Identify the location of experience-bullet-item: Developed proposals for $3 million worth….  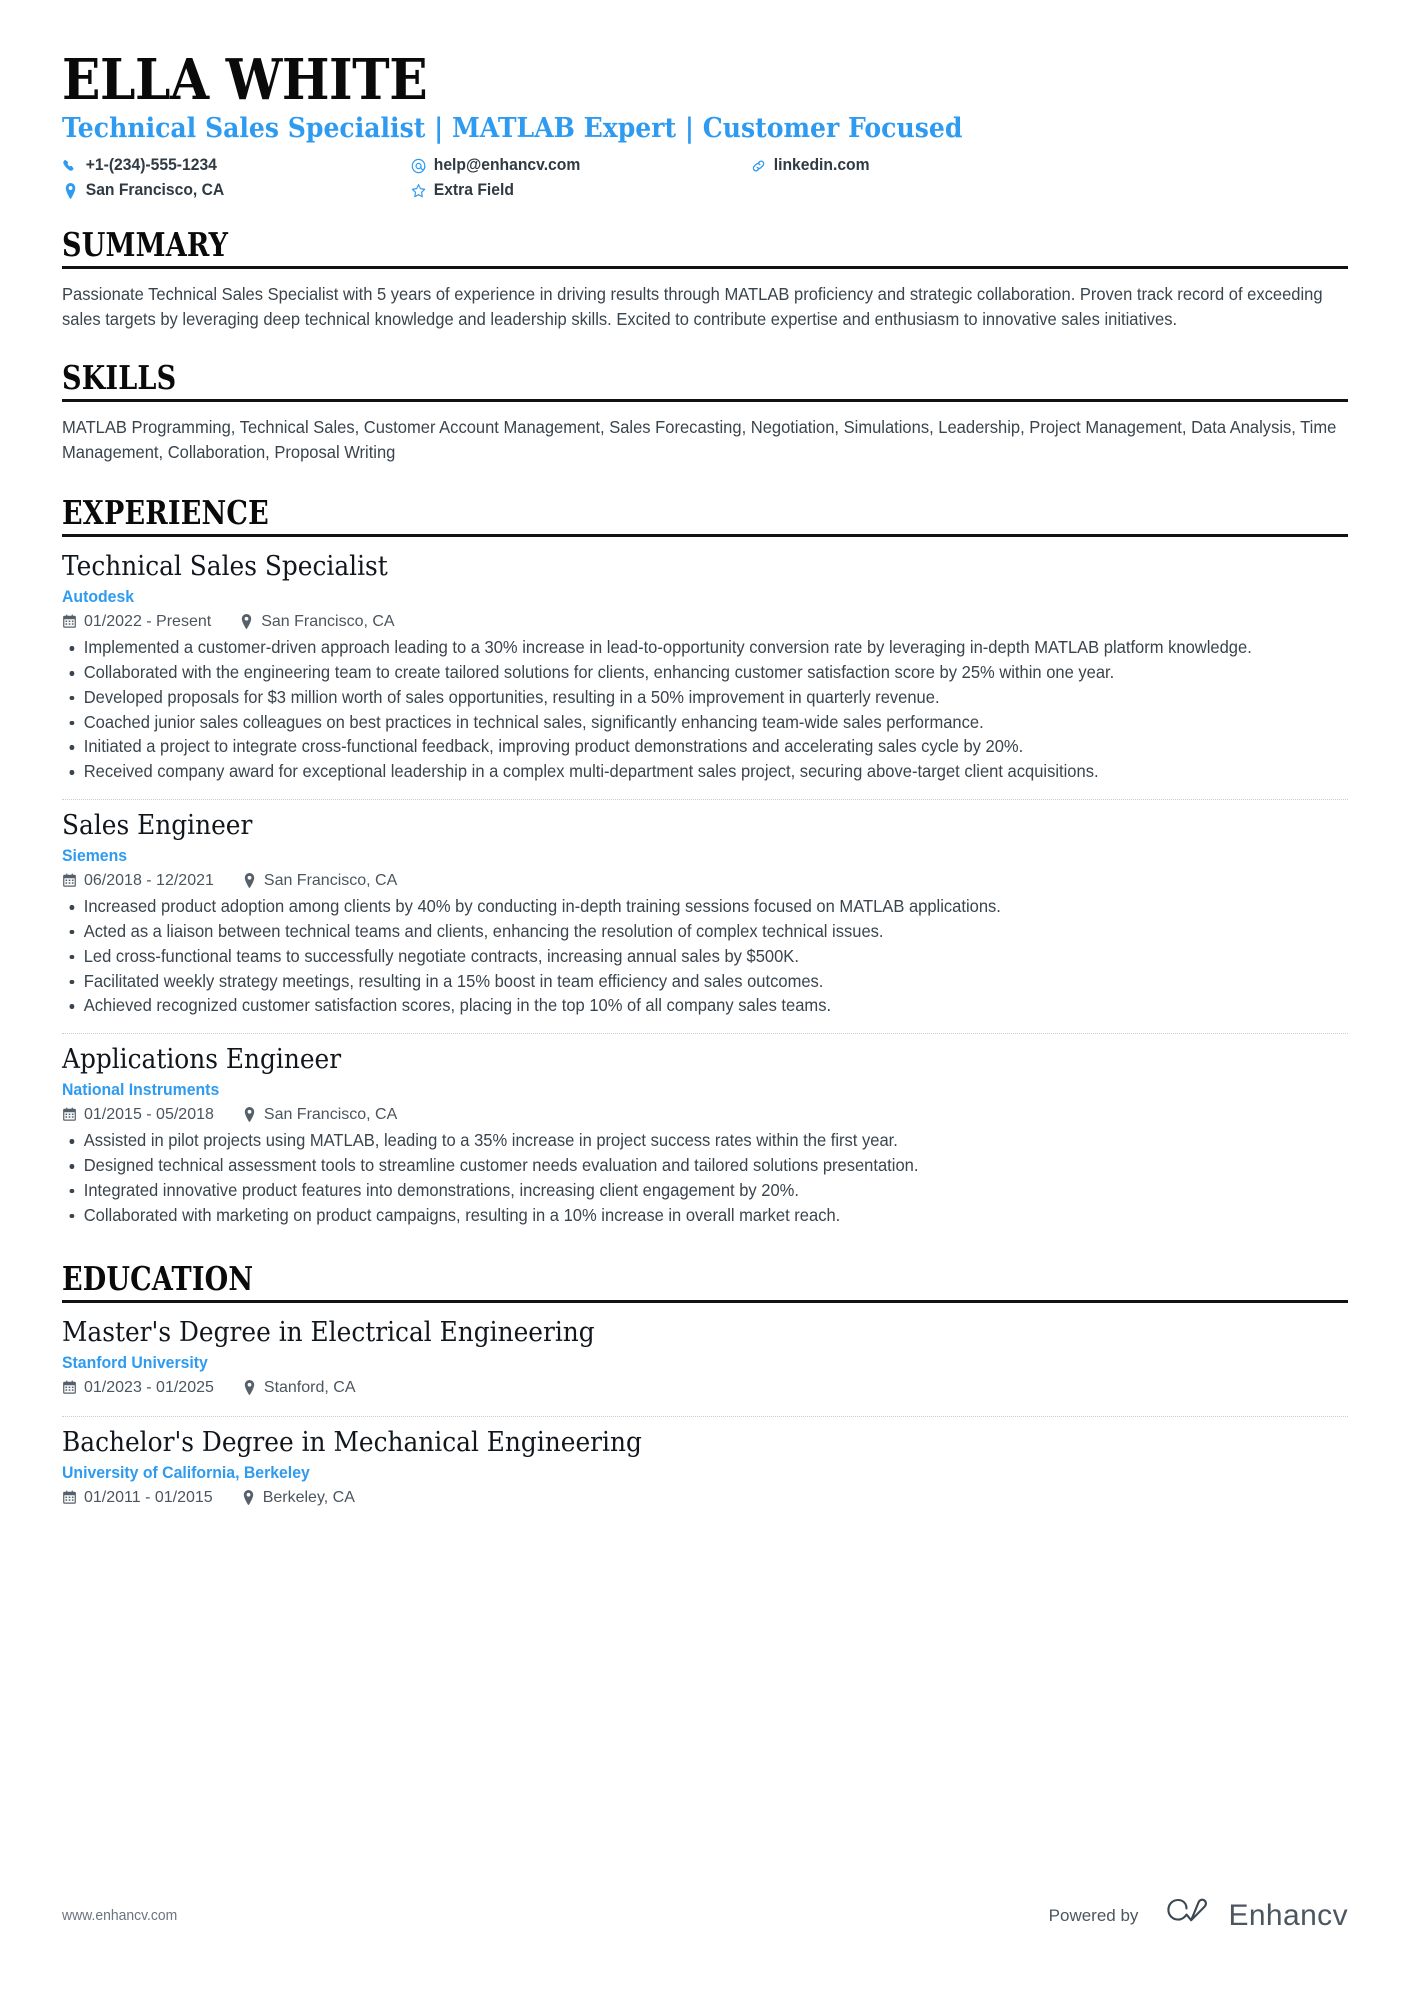
(715, 698).